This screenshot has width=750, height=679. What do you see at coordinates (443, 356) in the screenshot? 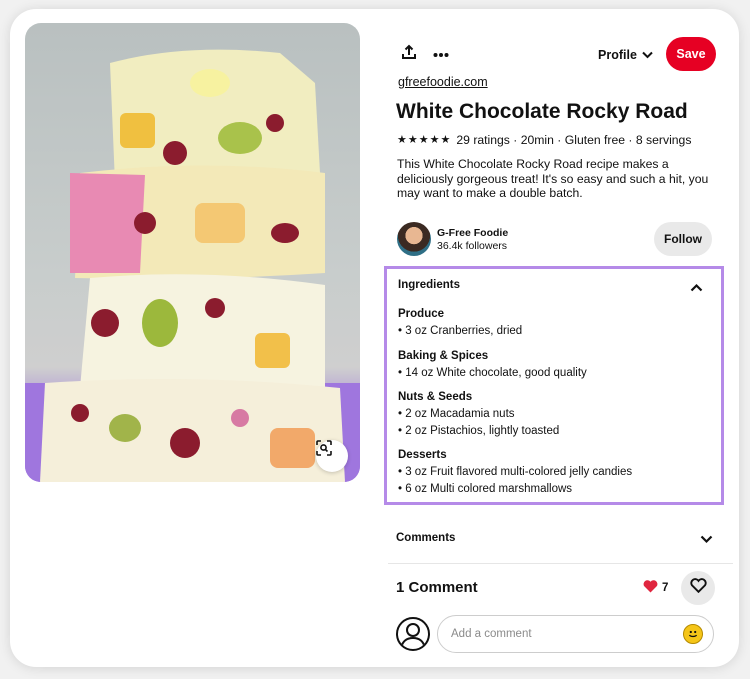
I see `ingredient-group-title: Baking & Spices` at bounding box center [443, 356].